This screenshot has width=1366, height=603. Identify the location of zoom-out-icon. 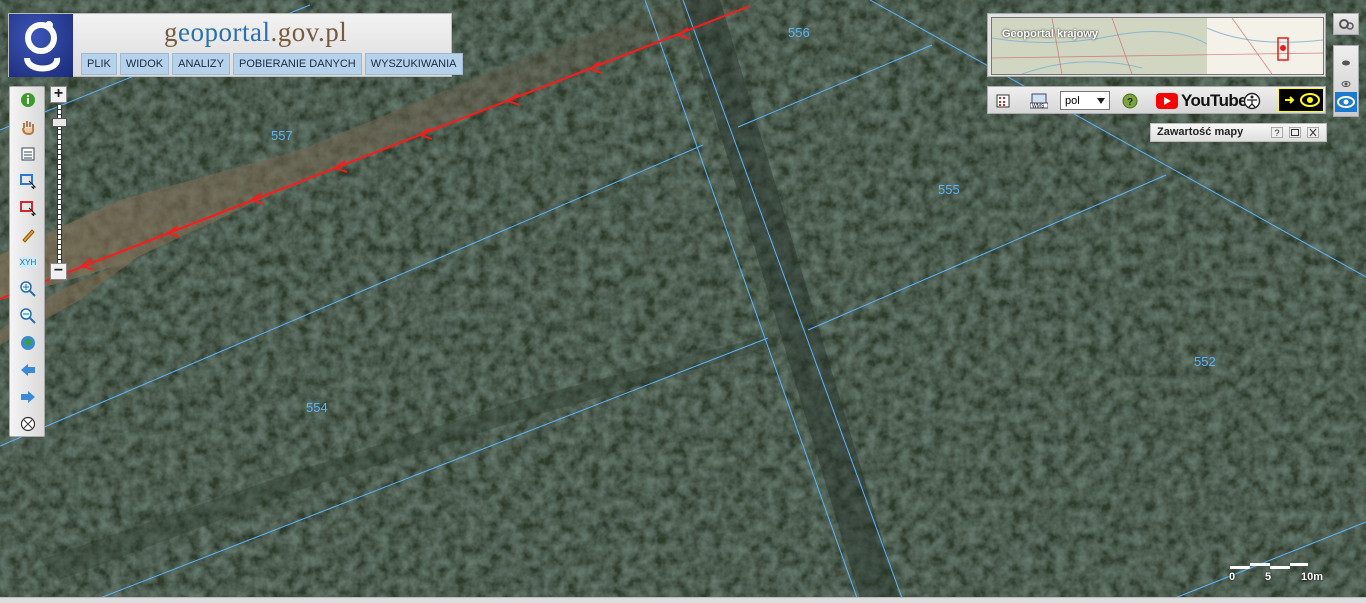
(28, 316).